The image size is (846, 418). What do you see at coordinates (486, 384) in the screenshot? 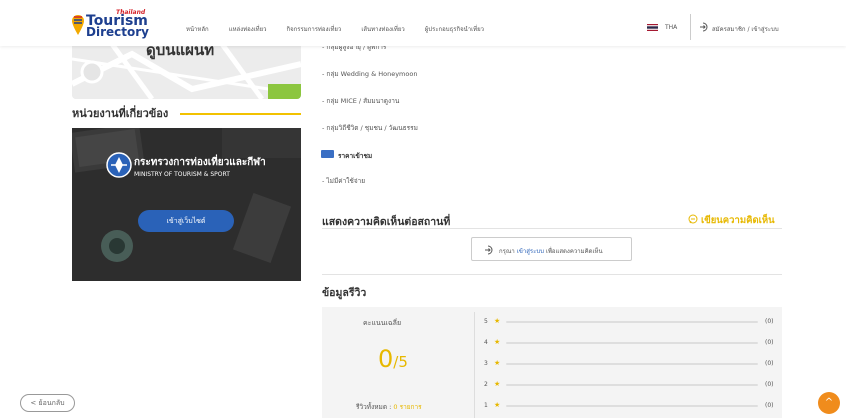
I see `rating-stars-count: 2` at bounding box center [486, 384].